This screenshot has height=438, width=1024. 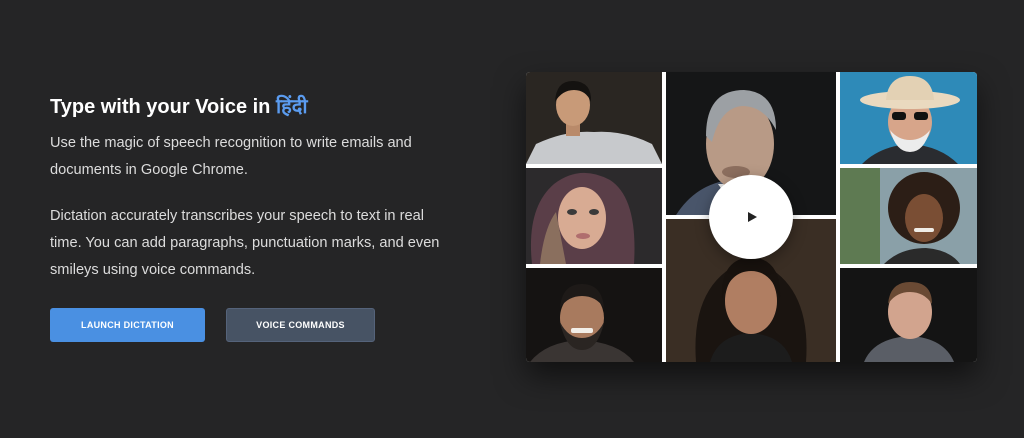 What do you see at coordinates (908, 118) in the screenshot?
I see `portrait-man-cowboy-hat` at bounding box center [908, 118].